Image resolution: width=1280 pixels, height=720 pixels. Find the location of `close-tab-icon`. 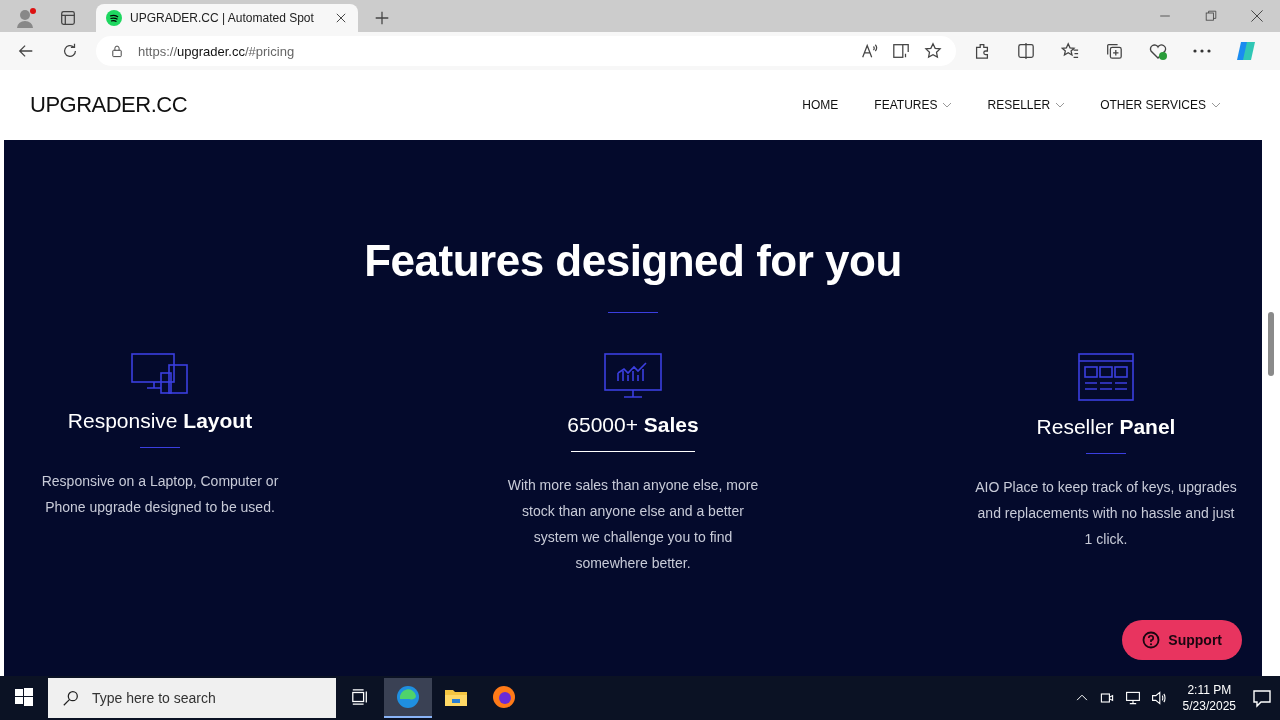

close-tab-icon is located at coordinates (341, 18).